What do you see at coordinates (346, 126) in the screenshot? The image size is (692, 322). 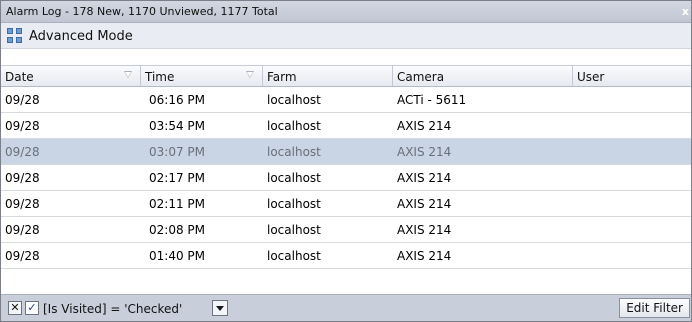 I see `table-row: 09/28 03:54 PM localhost AXIS 214` at bounding box center [346, 126].